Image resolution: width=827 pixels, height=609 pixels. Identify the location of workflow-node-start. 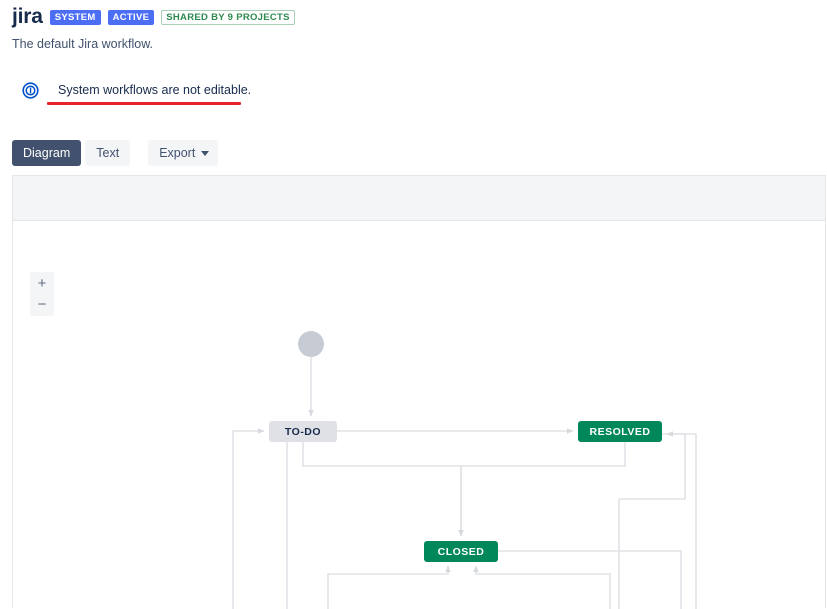
(311, 344).